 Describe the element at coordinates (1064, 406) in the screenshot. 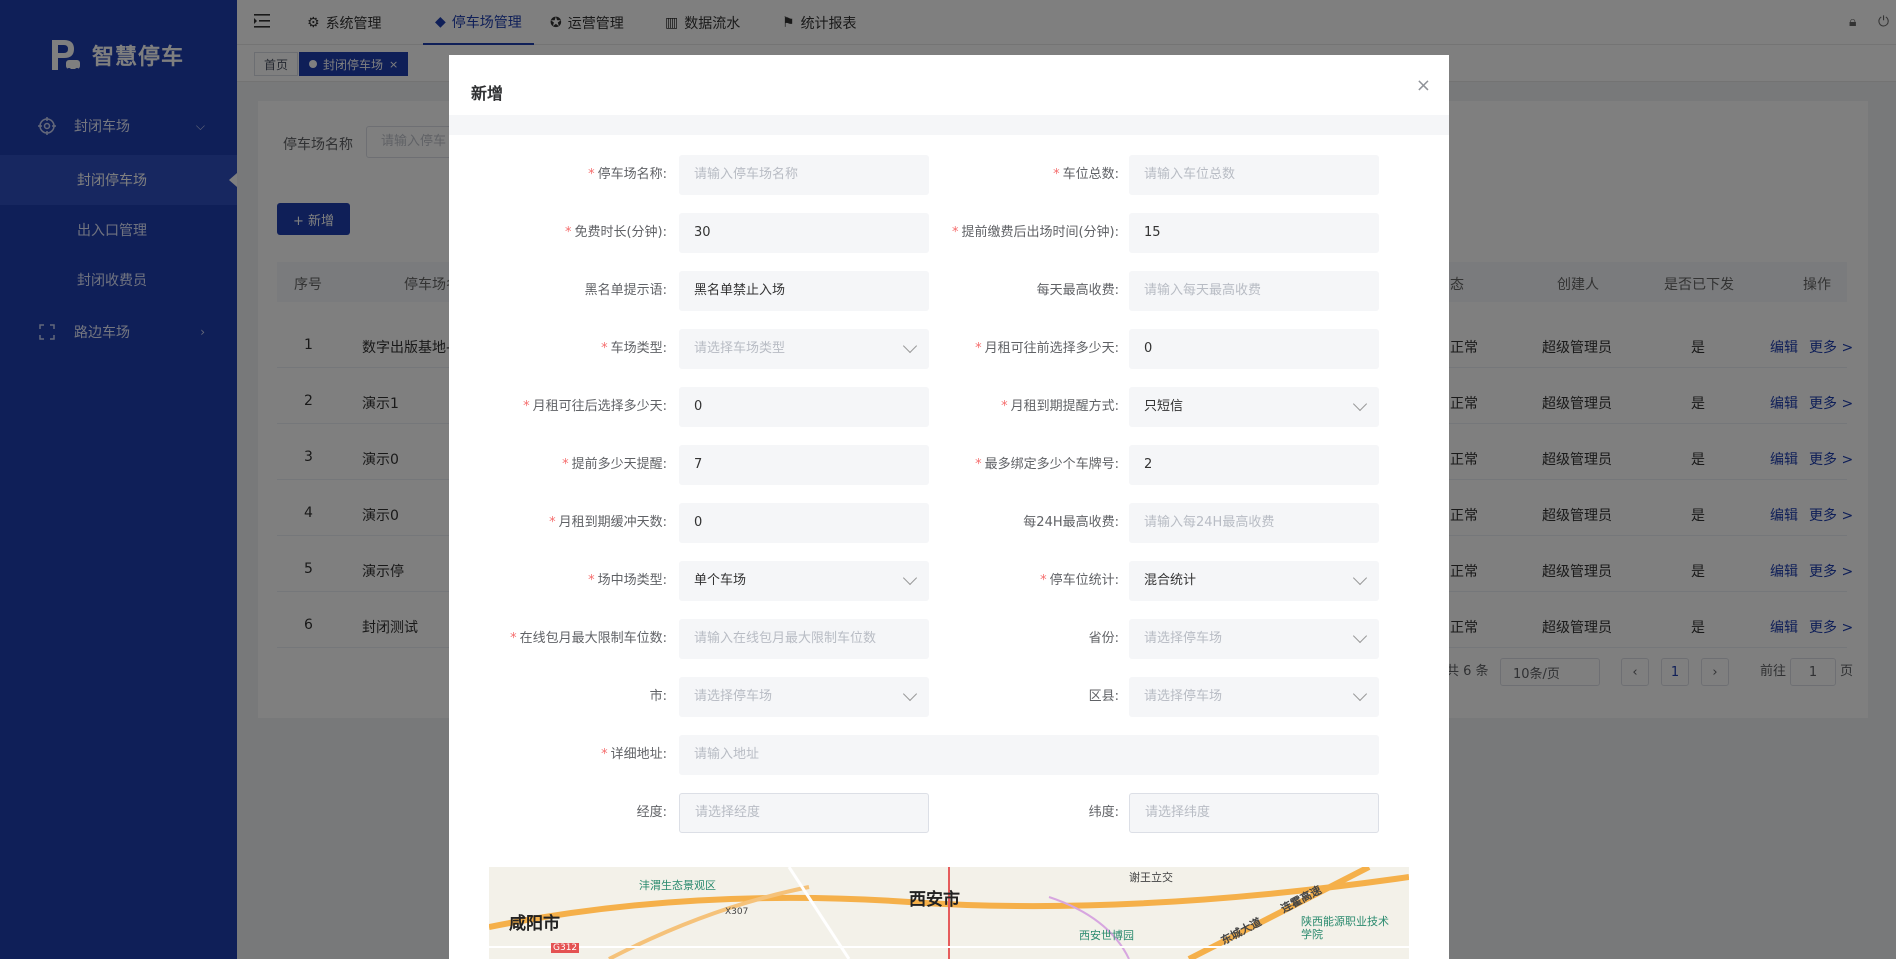

I see `field-label-text: 月租到期提醒方式:` at that location.